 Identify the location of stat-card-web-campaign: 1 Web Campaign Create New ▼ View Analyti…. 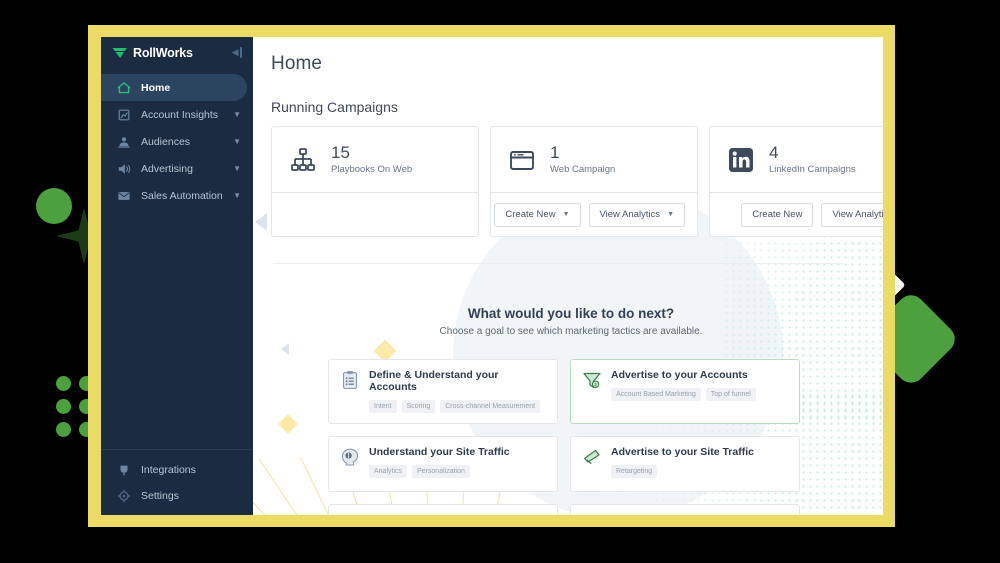
(594, 181).